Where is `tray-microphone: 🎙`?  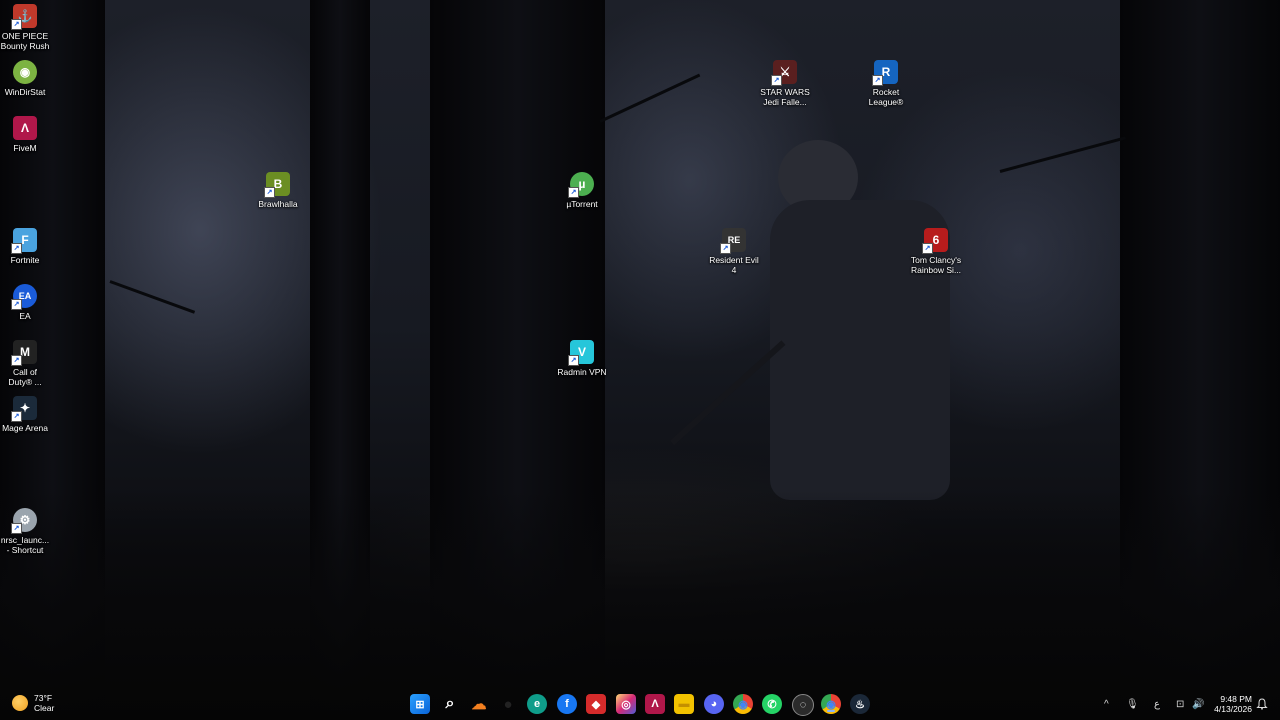
tray-microphone: 🎙 is located at coordinates (1132, 704).